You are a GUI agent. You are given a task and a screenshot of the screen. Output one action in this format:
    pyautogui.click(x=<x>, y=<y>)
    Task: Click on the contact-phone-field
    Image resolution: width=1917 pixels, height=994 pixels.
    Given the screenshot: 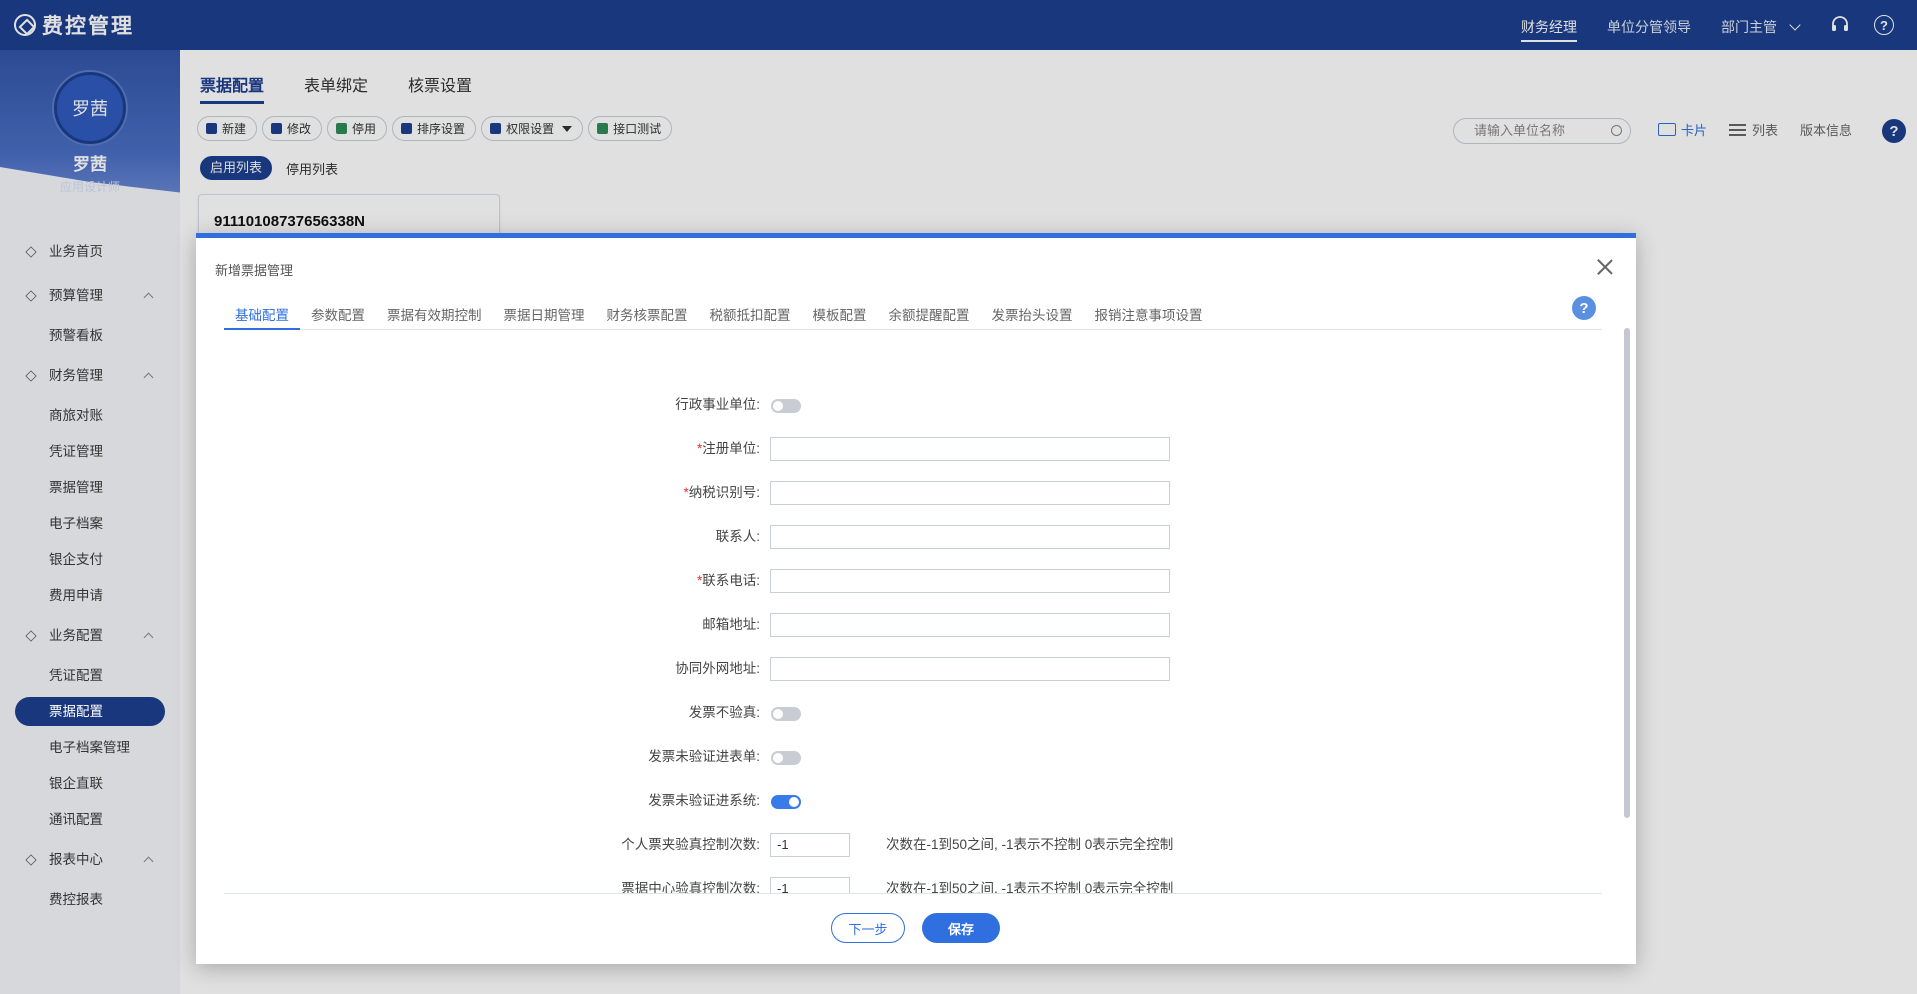 What is the action you would take?
    pyautogui.click(x=970, y=581)
    